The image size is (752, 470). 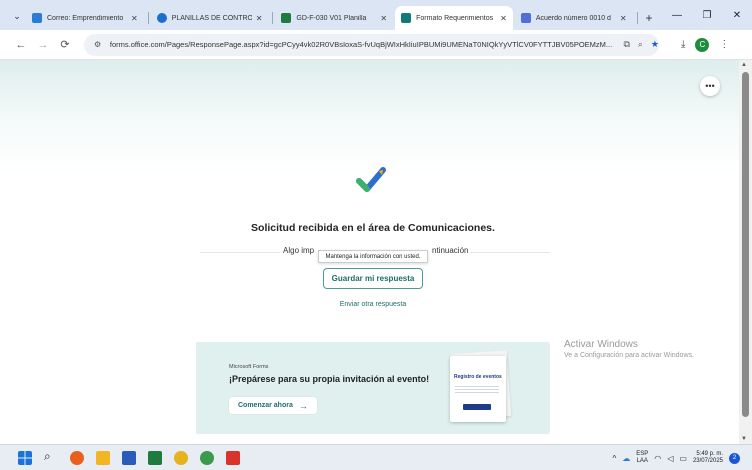 I want to click on promo-card-button, so click(x=477, y=407).